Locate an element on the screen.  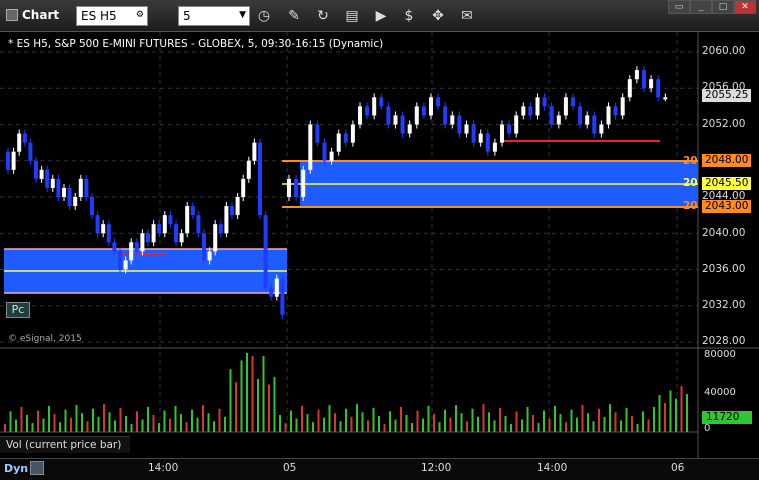
time-tick: 14:00 is located at coordinates (163, 468).